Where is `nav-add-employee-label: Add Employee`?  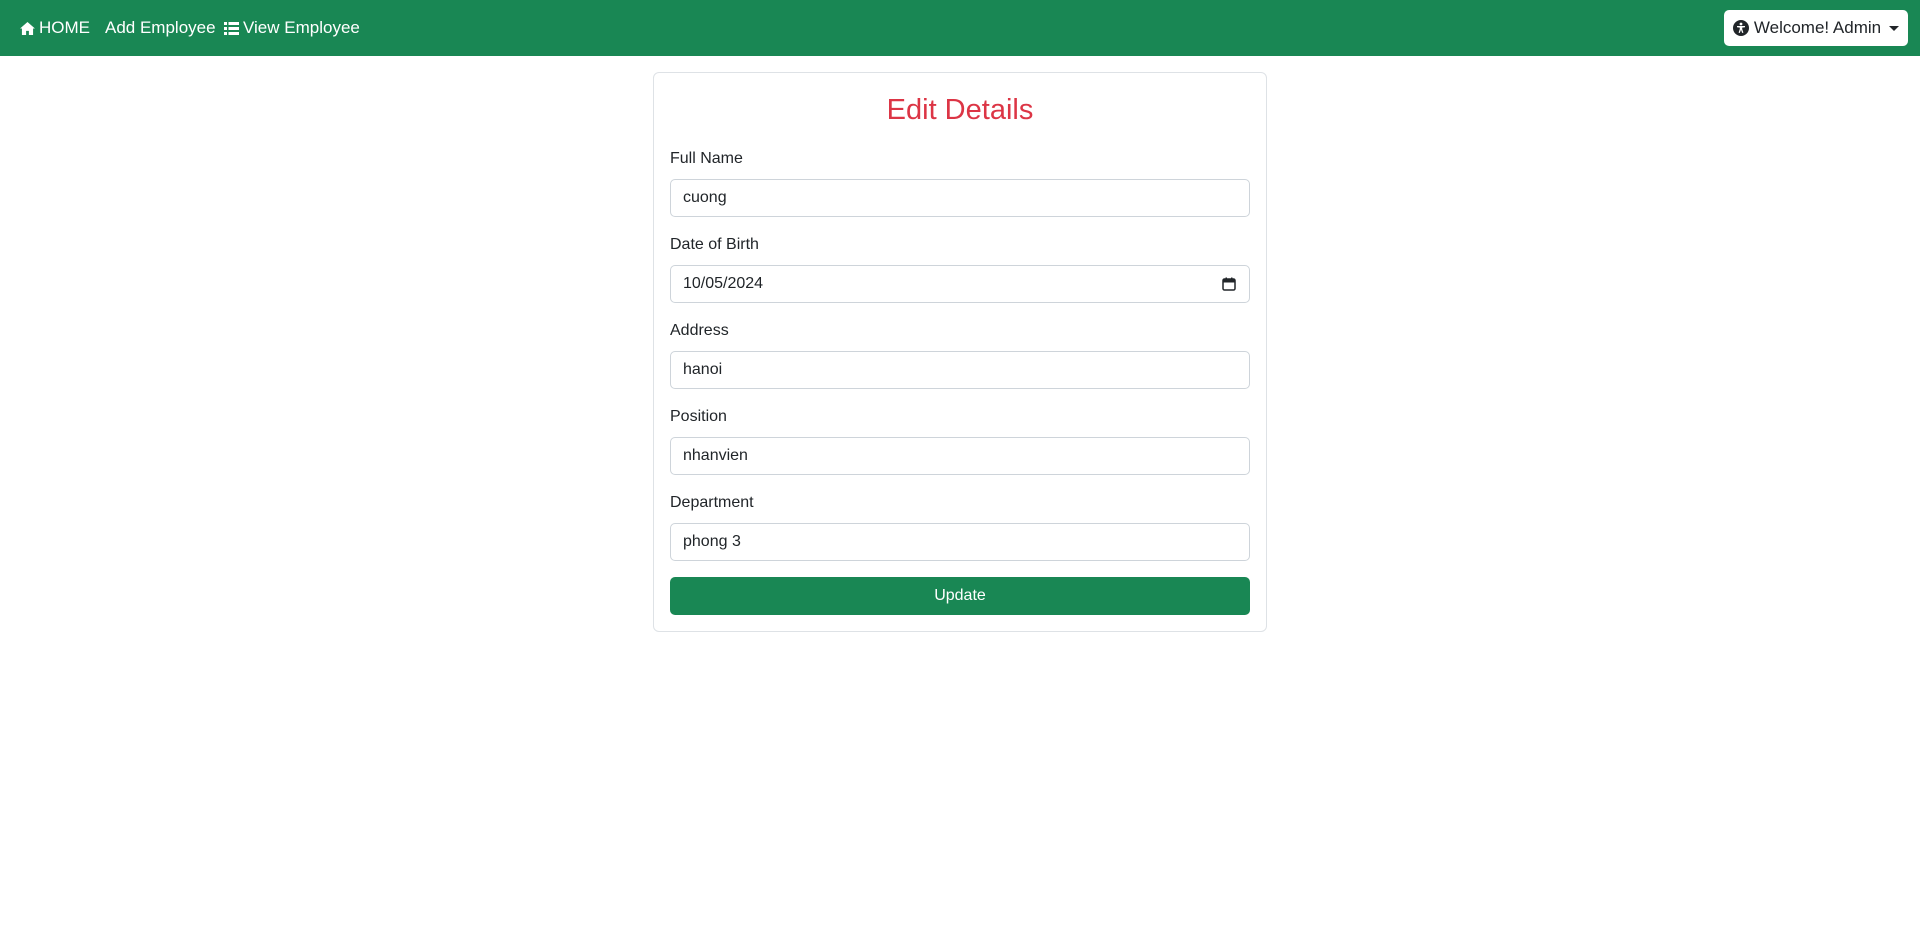
nav-add-employee-label: Add Employee is located at coordinates (160, 27).